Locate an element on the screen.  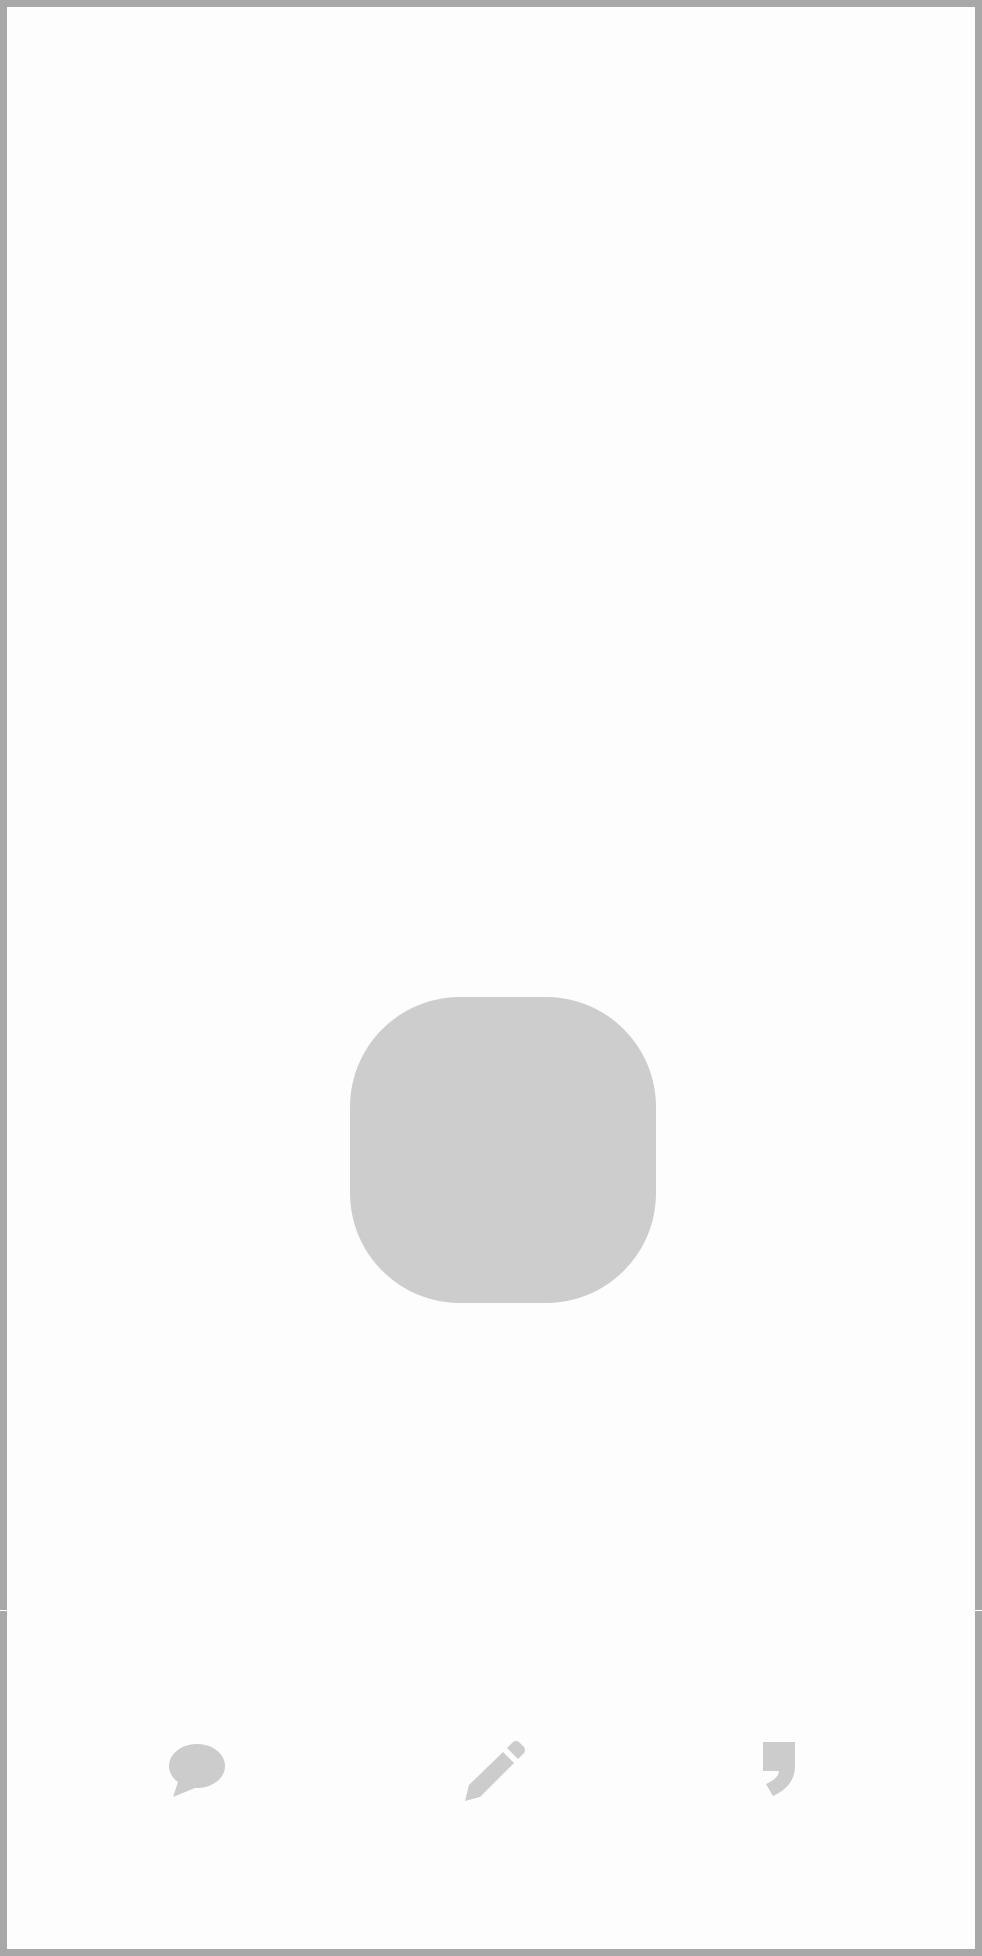
quote-icon is located at coordinates (779, 1769).